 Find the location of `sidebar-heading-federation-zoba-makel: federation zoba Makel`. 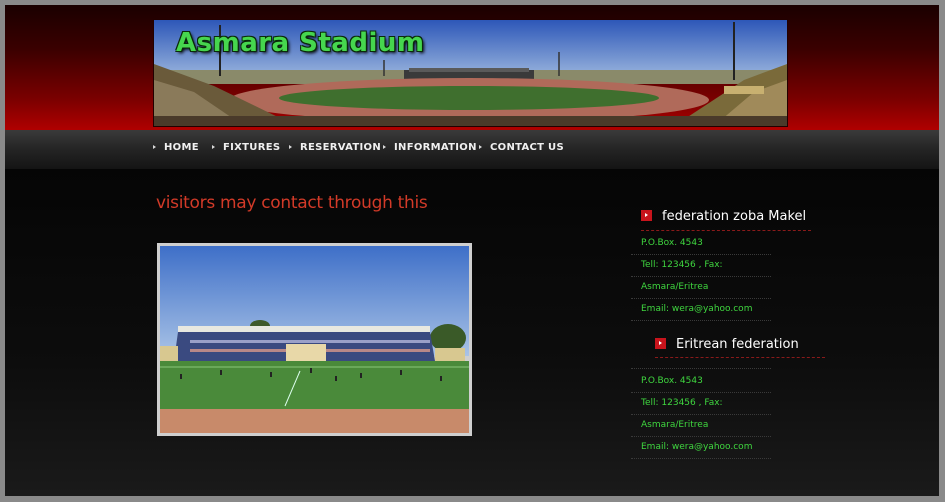

sidebar-heading-federation-zoba-makel: federation zoba Makel is located at coordinates (723, 216).